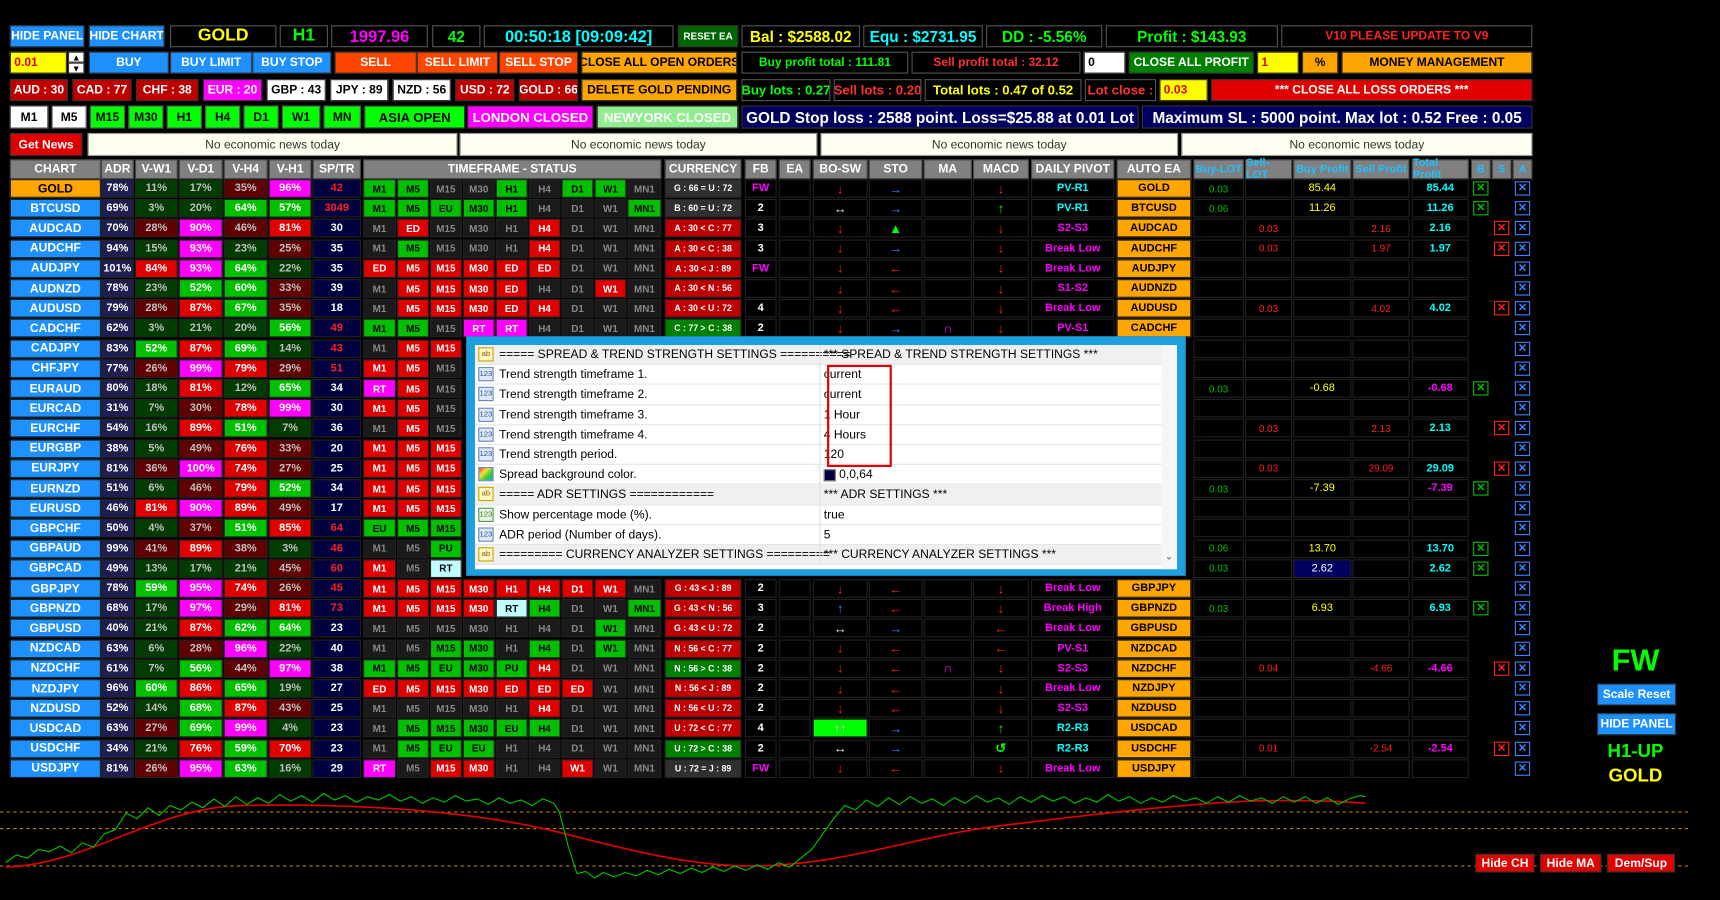 The image size is (1720, 900). What do you see at coordinates (128, 62) in the screenshot?
I see `buy-button: BUY` at bounding box center [128, 62].